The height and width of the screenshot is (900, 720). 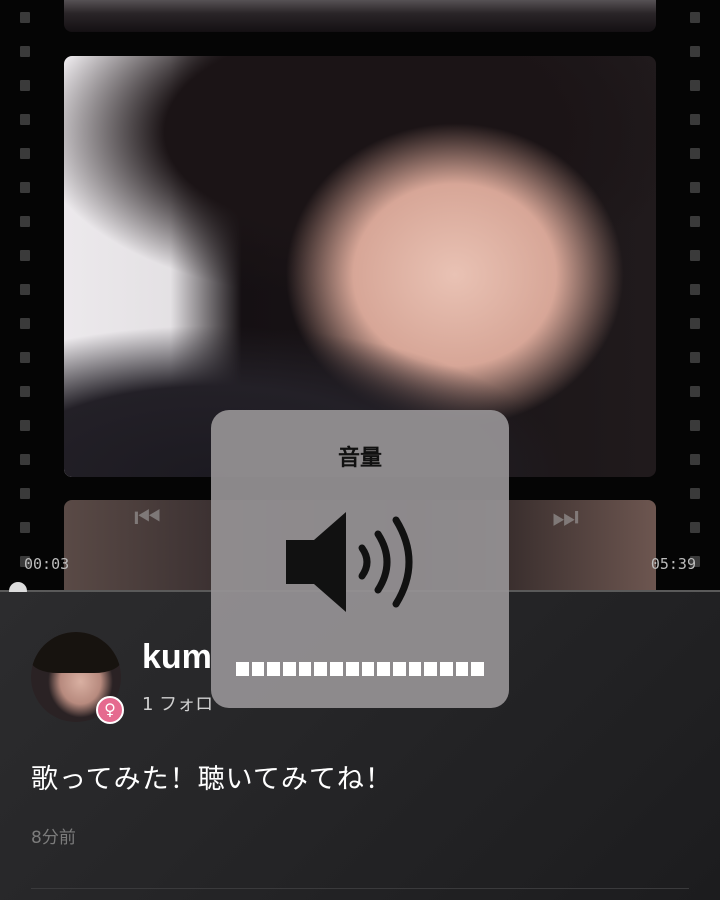 I want to click on username: kum, so click(x=177, y=657).